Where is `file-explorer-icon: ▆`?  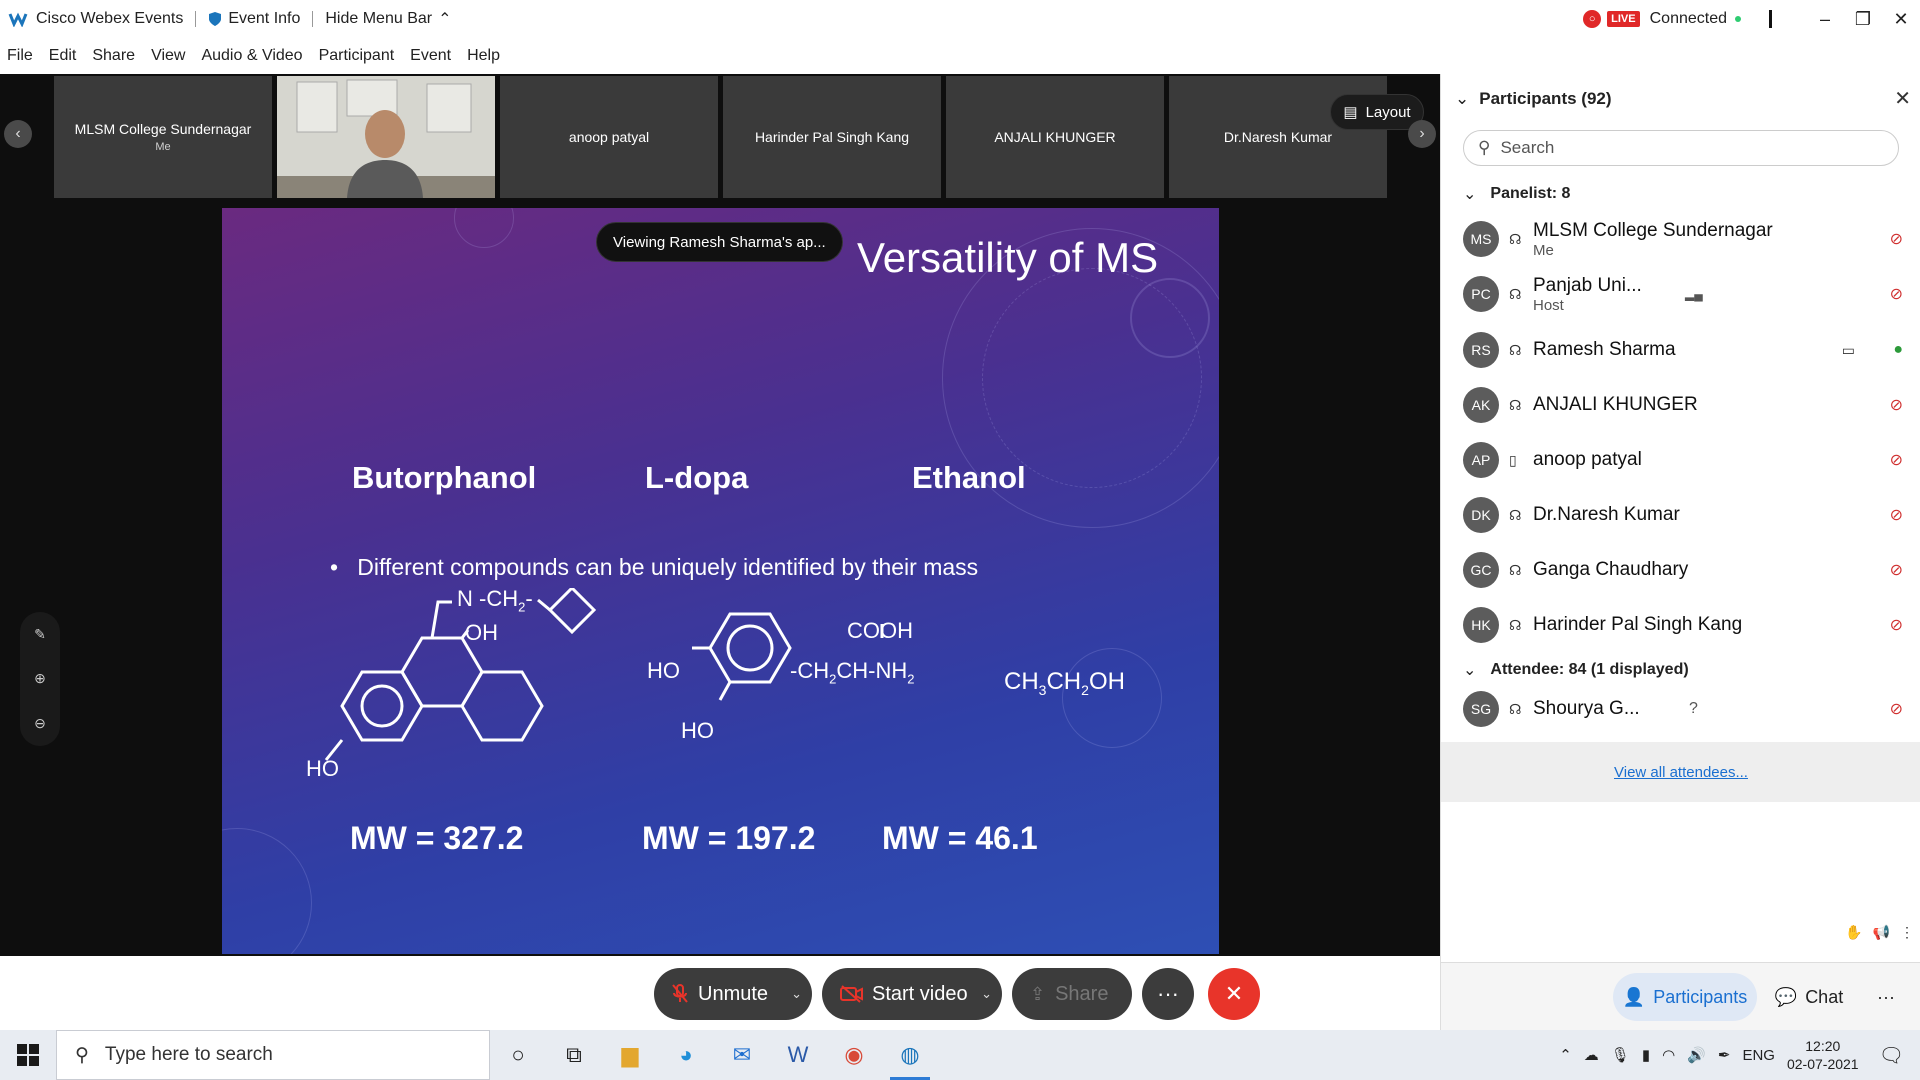 file-explorer-icon: ▆ is located at coordinates (630, 1055).